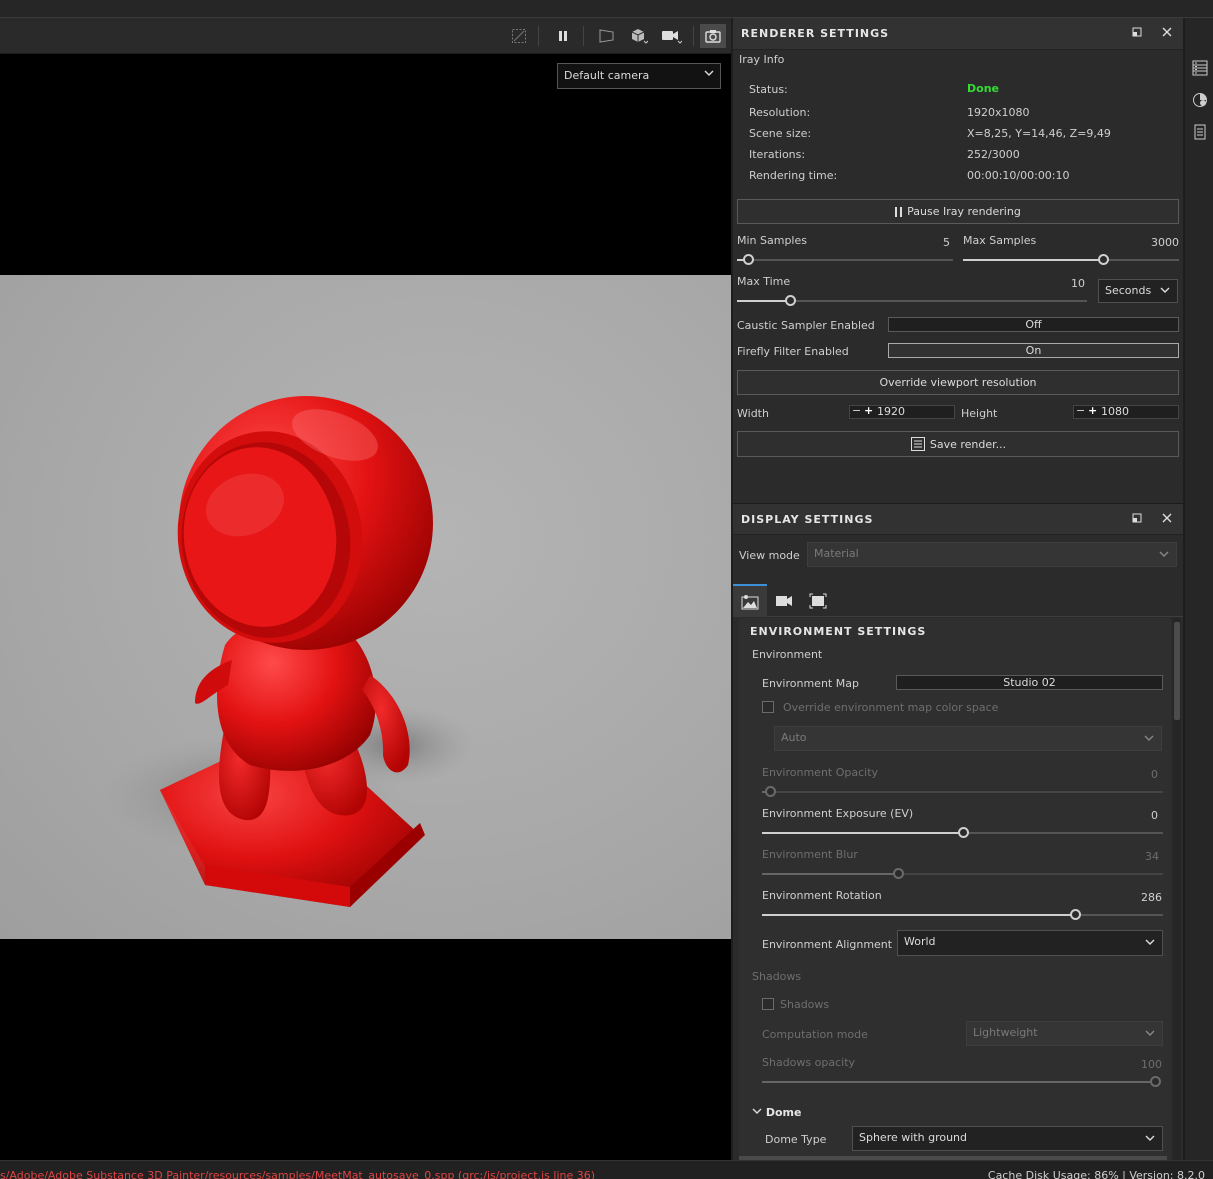 Image resolution: width=1213 pixels, height=1179 pixels. Describe the element at coordinates (793, 351) in the screenshot. I see `firefly-filter-label: Firefly Filter Enabled` at that location.